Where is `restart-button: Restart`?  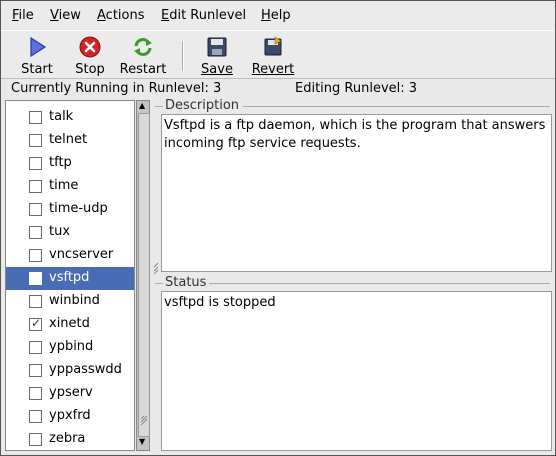
restart-button: Restart is located at coordinates (143, 54).